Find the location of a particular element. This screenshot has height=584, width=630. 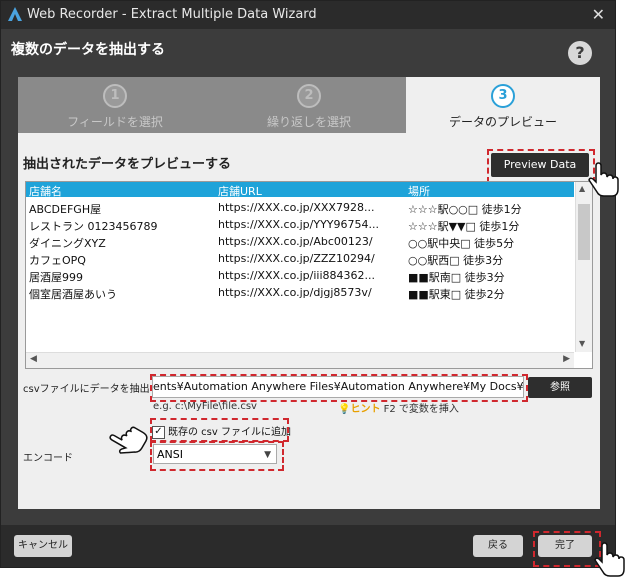

step-number: 3 is located at coordinates (503, 96).